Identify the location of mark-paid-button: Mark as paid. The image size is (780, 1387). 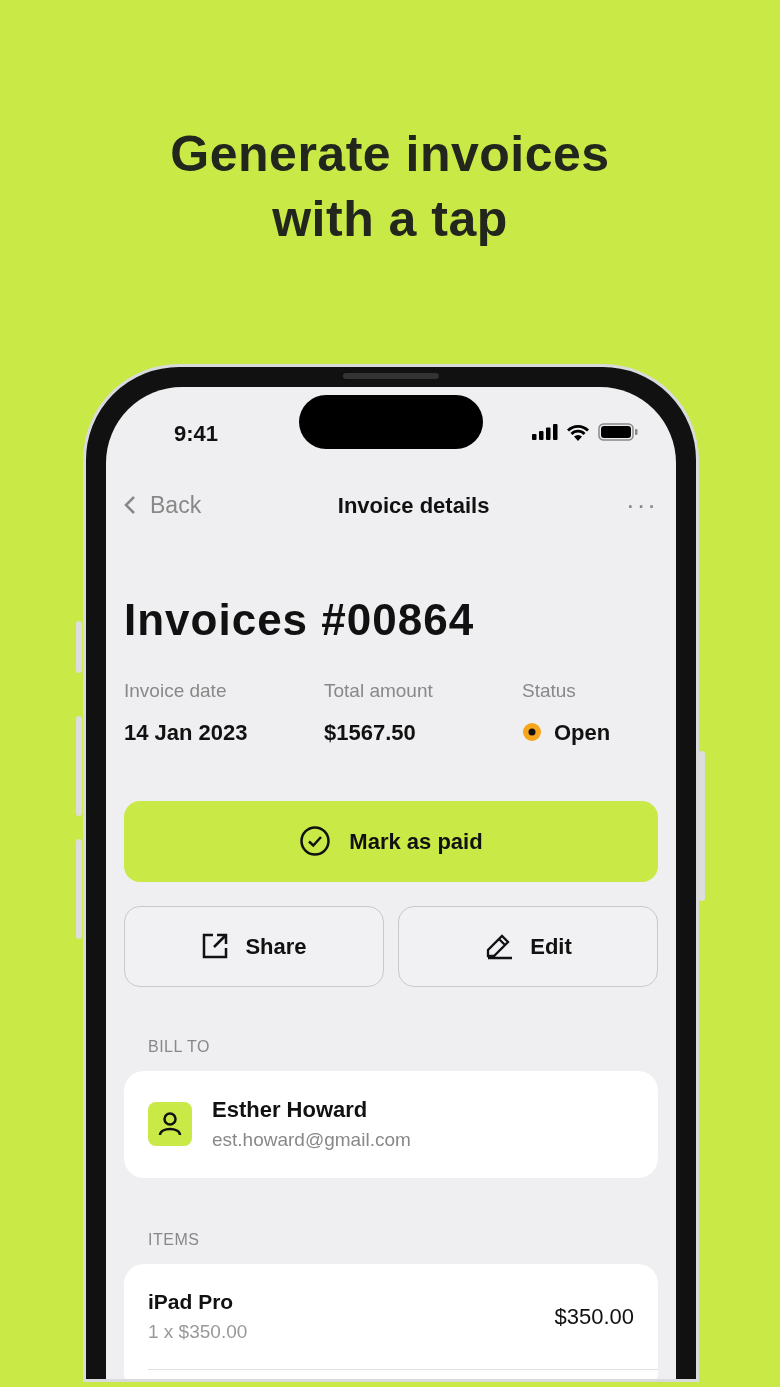
(391, 841).